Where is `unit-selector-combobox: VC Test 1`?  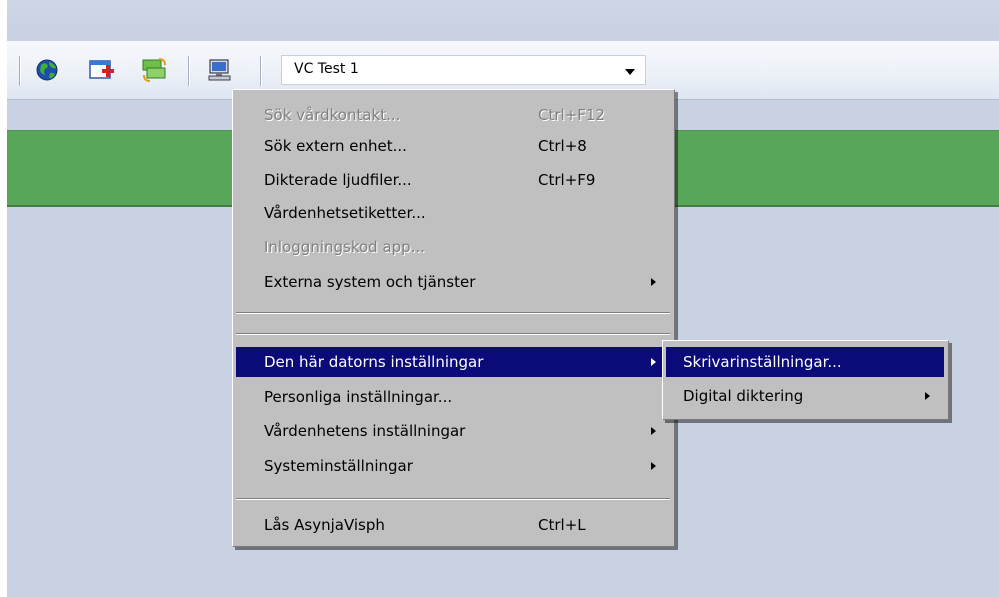 unit-selector-combobox: VC Test 1 is located at coordinates (463, 70).